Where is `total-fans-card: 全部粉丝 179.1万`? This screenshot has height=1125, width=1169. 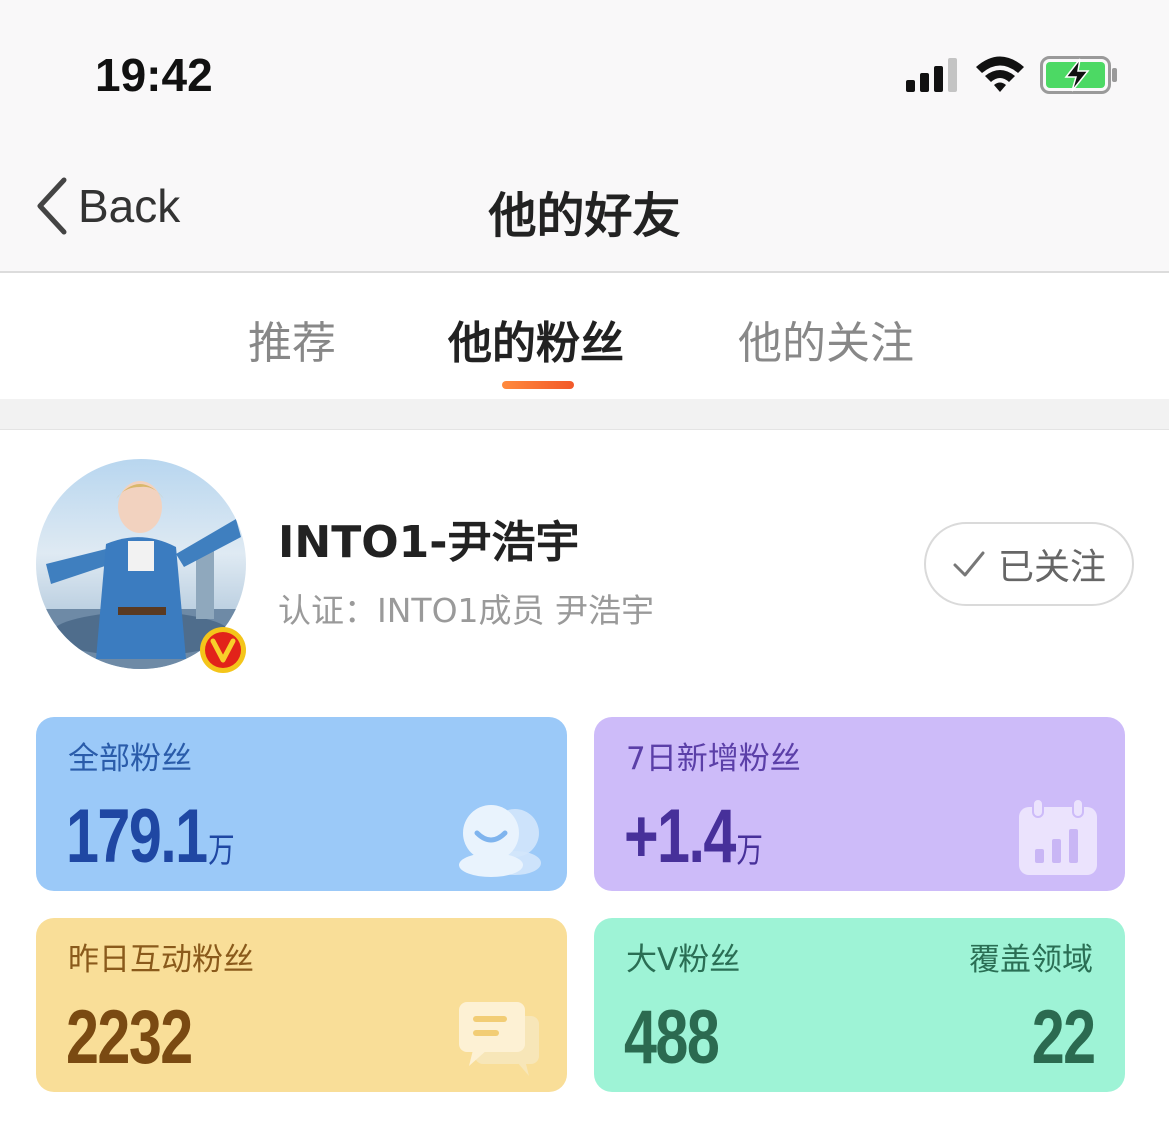 total-fans-card: 全部粉丝 179.1万 is located at coordinates (301, 804).